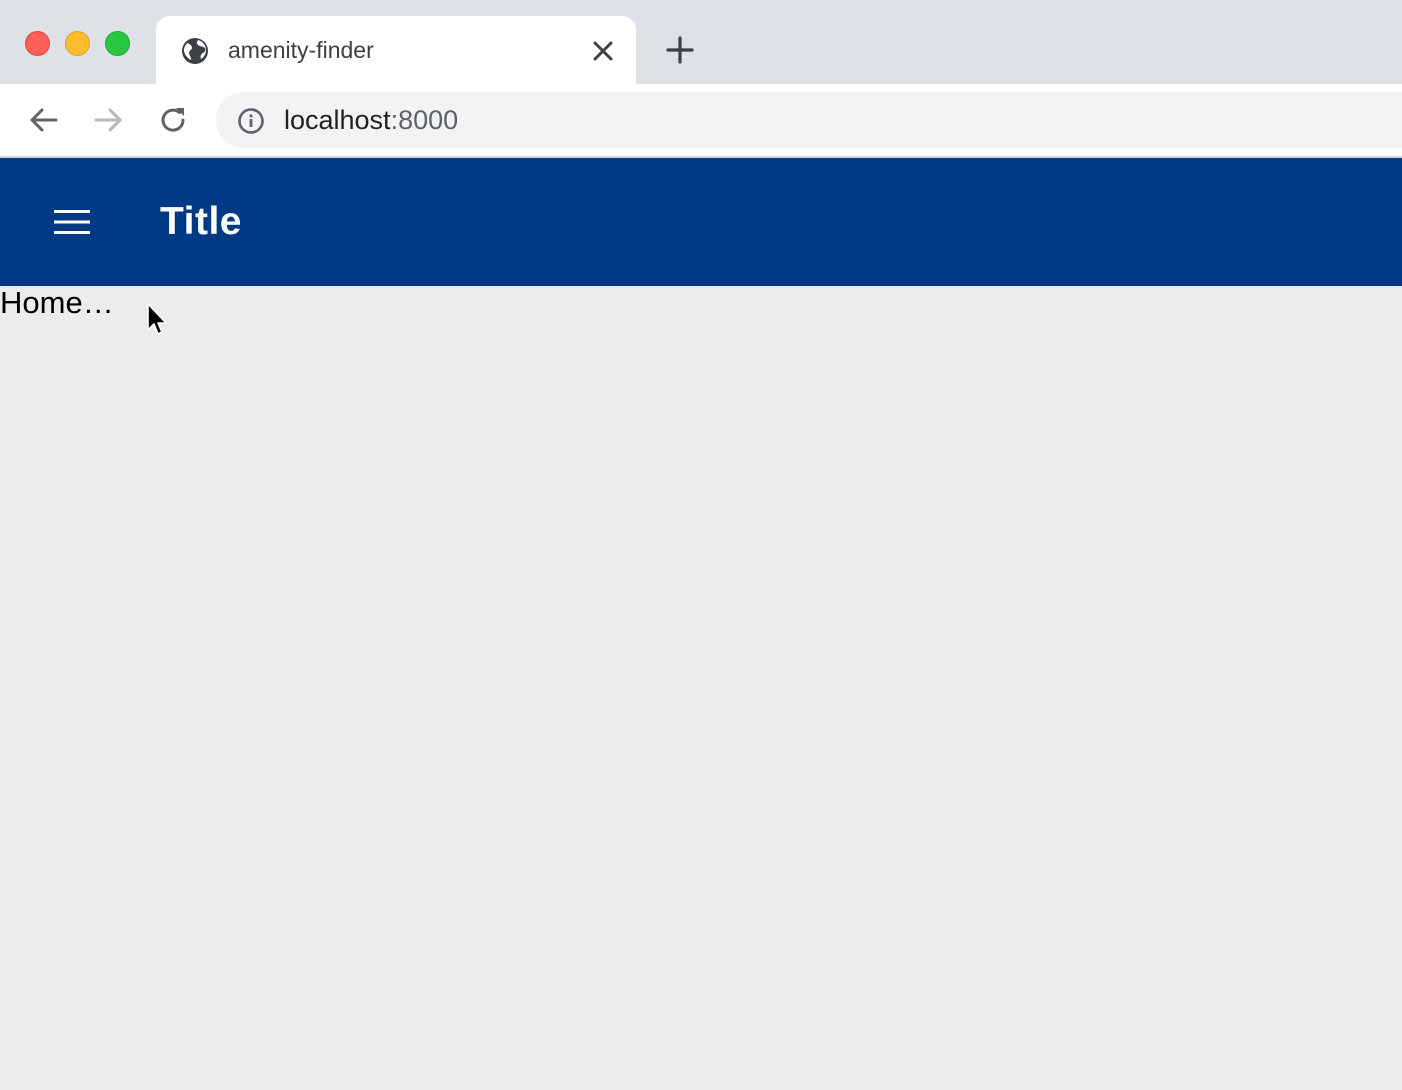 The width and height of the screenshot is (1402, 1090). I want to click on minimize-window-button, so click(77, 43).